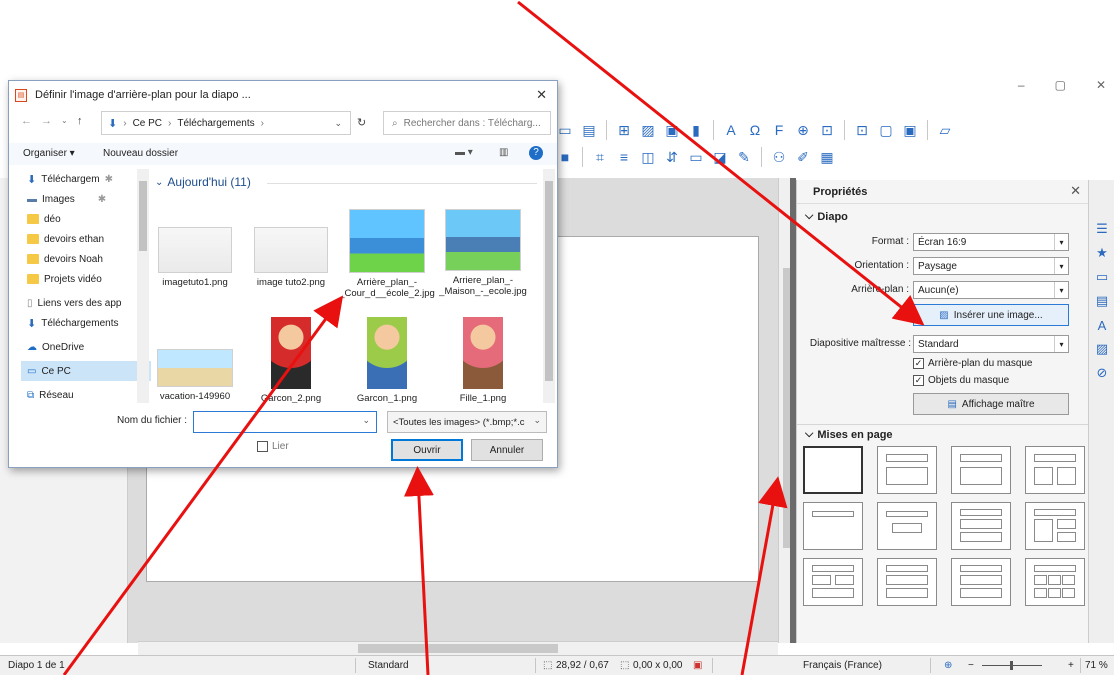 This screenshot has width=1114, height=675. Describe the element at coordinates (361, 122) in the screenshot. I see `refresh-icon: ↻` at that location.